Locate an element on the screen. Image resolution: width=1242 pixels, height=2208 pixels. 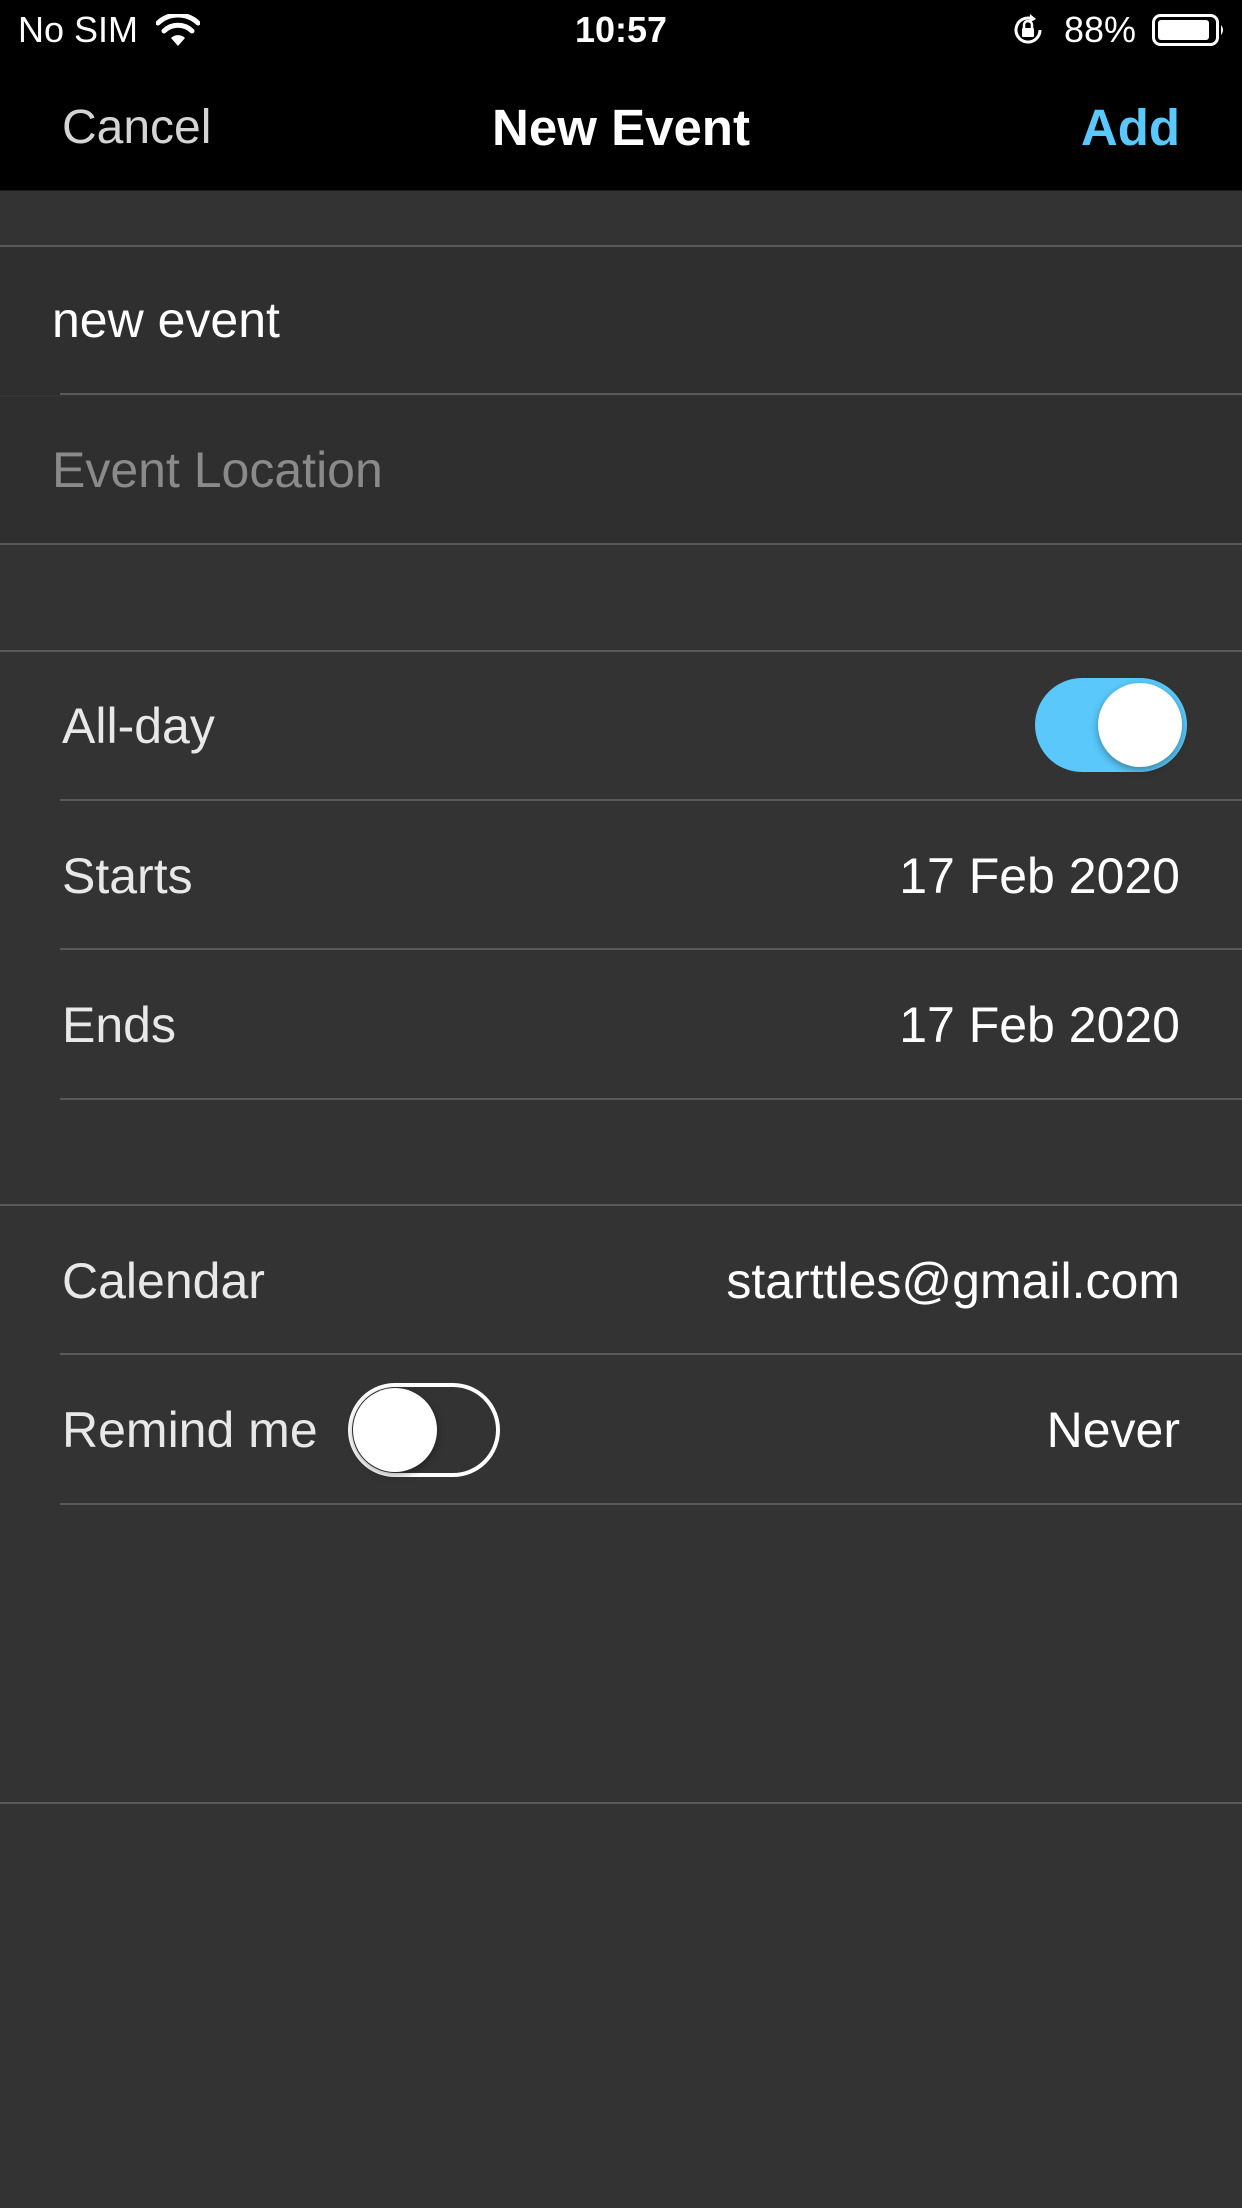
rotation-lock-icon is located at coordinates (1028, 29).